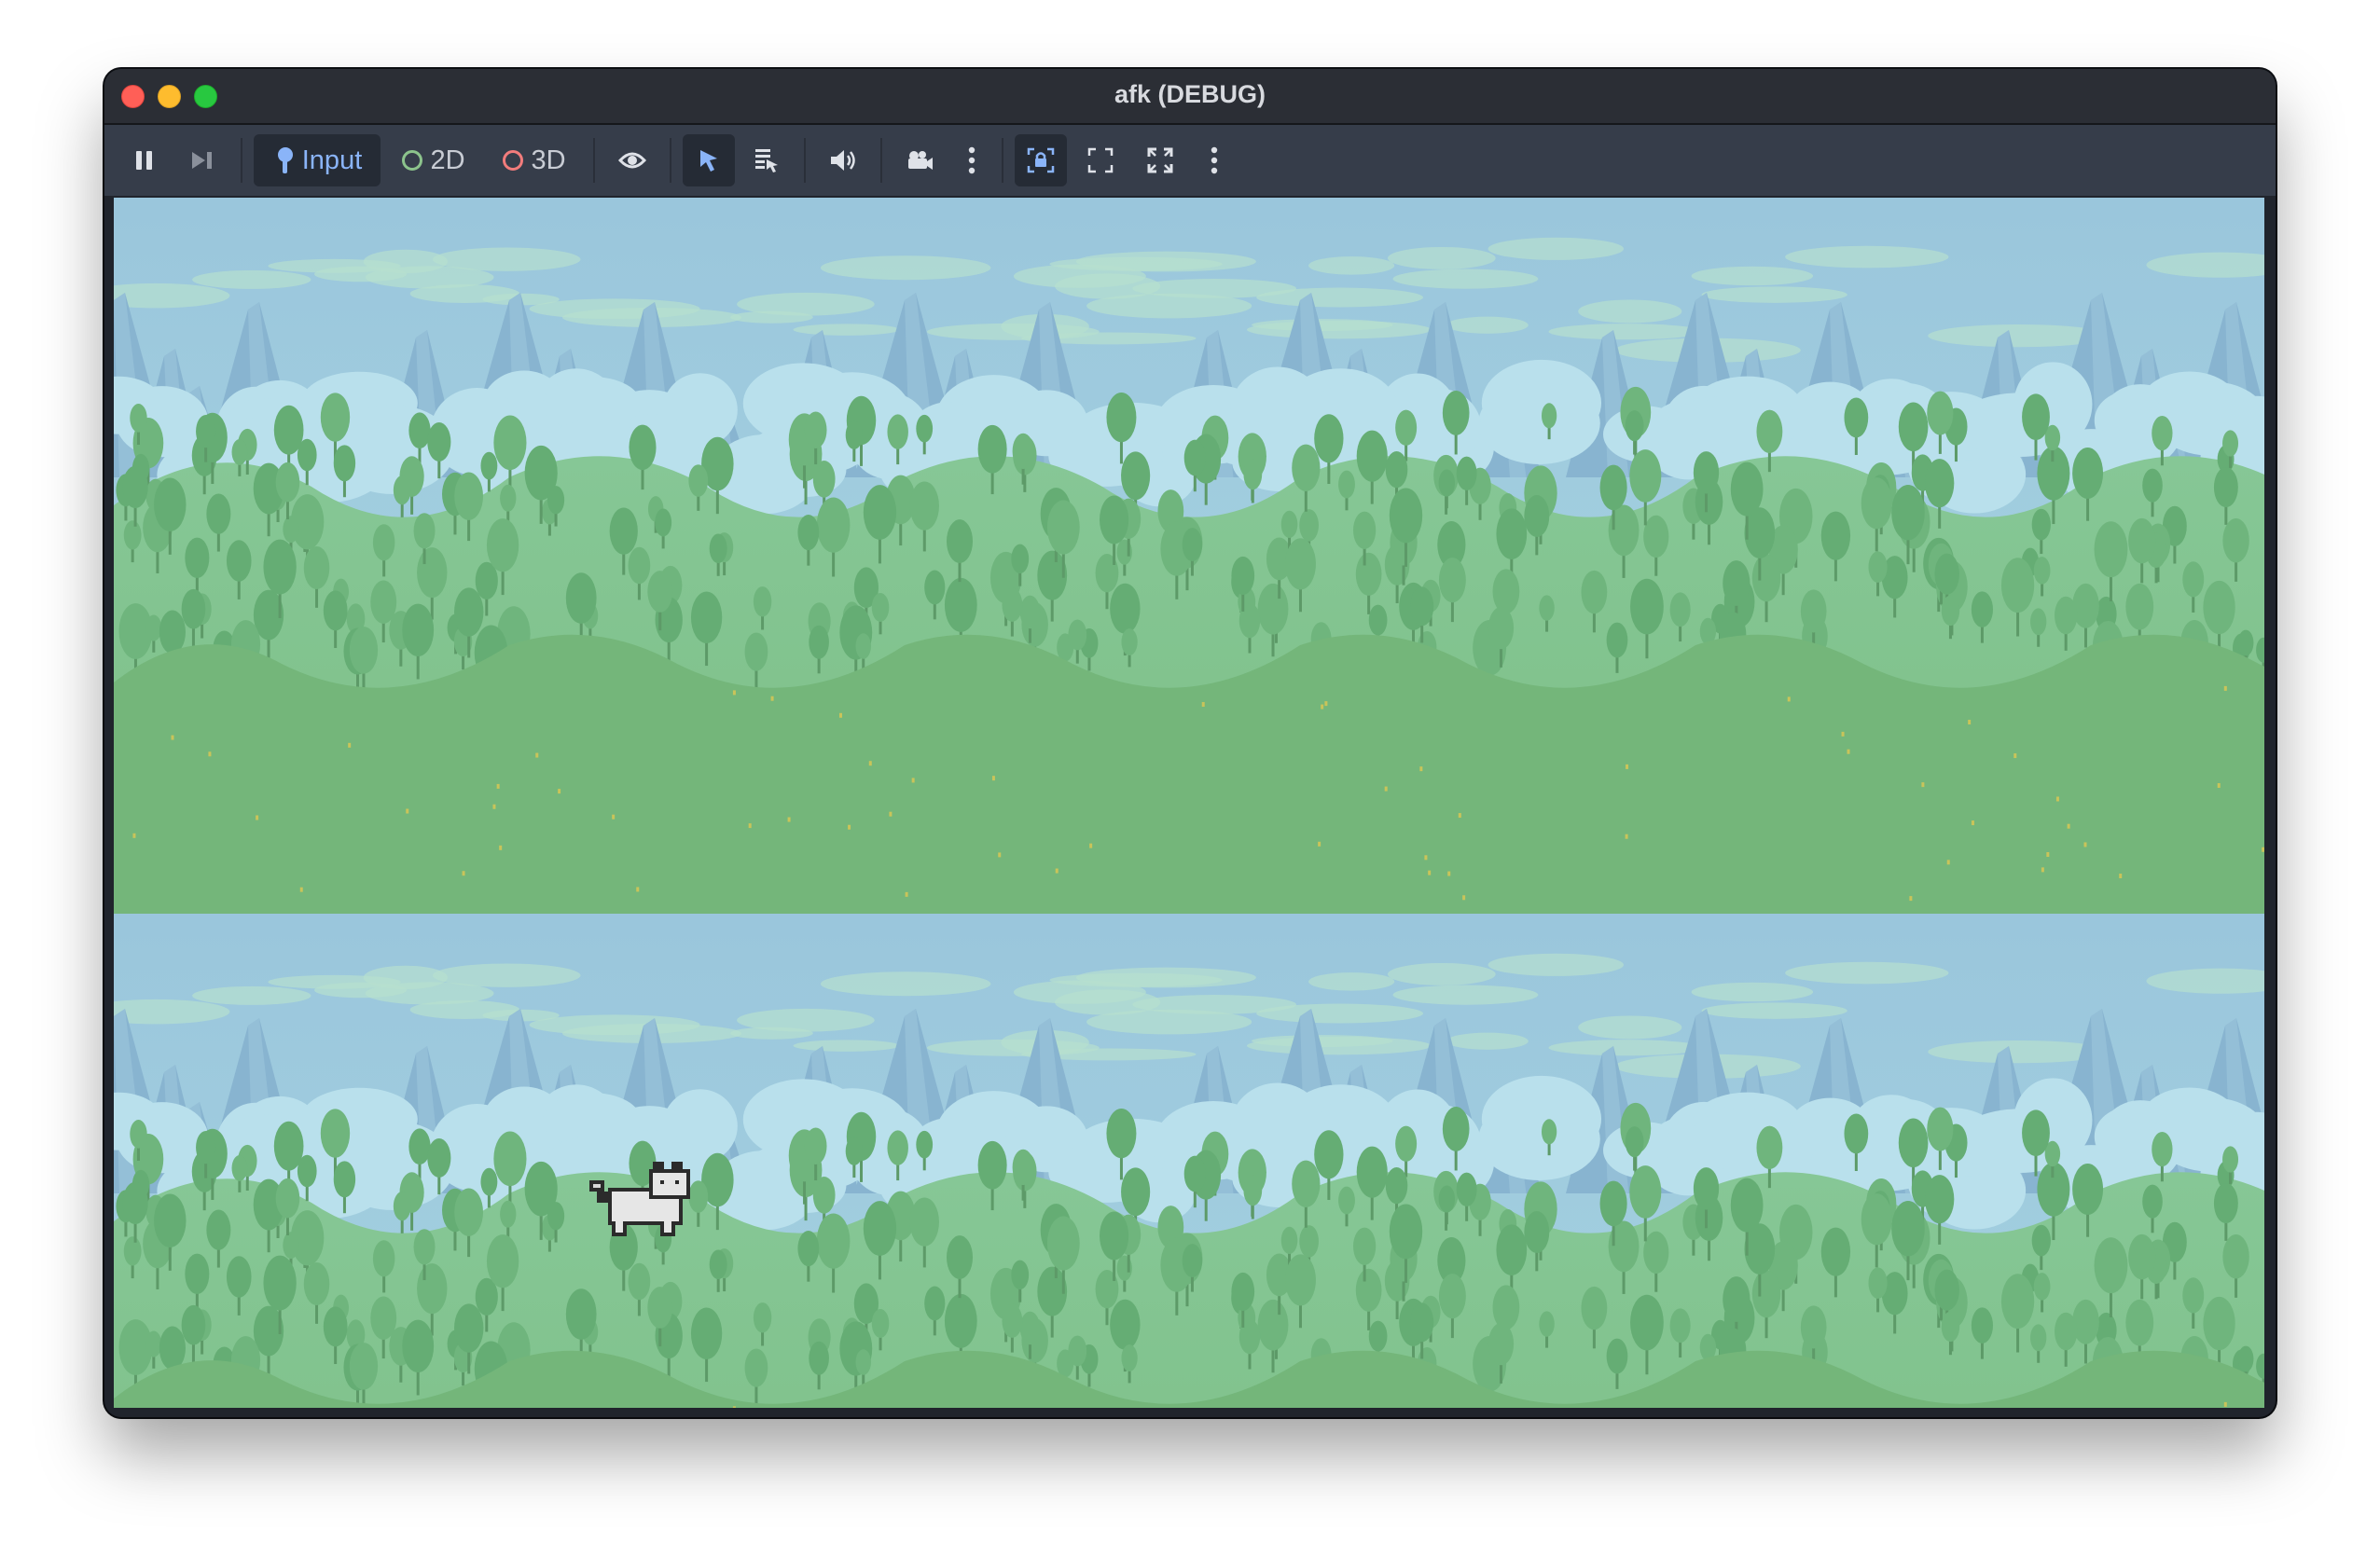 Image resolution: width=2380 pixels, height=1557 pixels. I want to click on mode-3d-button: 3D, so click(534, 160).